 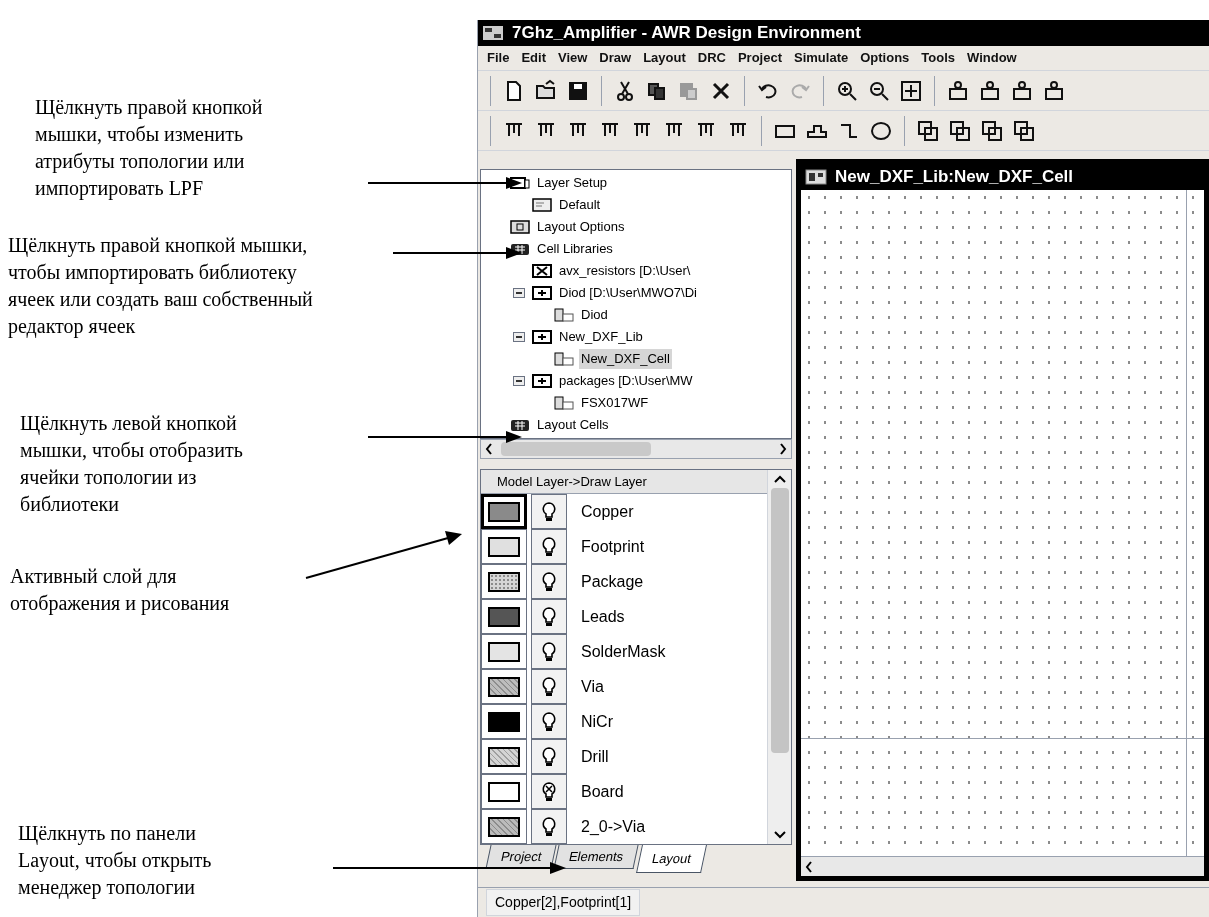 What do you see at coordinates (493, 33) in the screenshot?
I see `app-icon` at bounding box center [493, 33].